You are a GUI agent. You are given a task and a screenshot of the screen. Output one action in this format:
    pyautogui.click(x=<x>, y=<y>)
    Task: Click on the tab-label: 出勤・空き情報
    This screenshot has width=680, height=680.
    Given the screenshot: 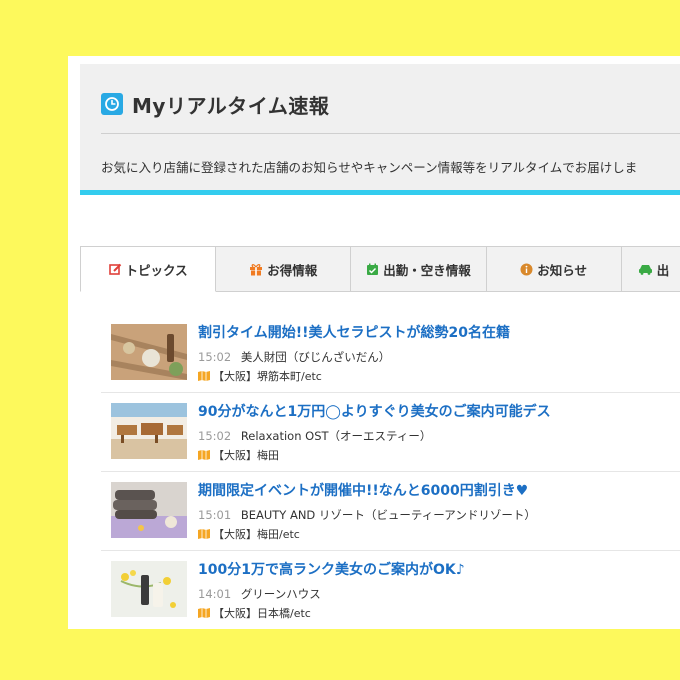 What is the action you would take?
    pyautogui.click(x=427, y=270)
    